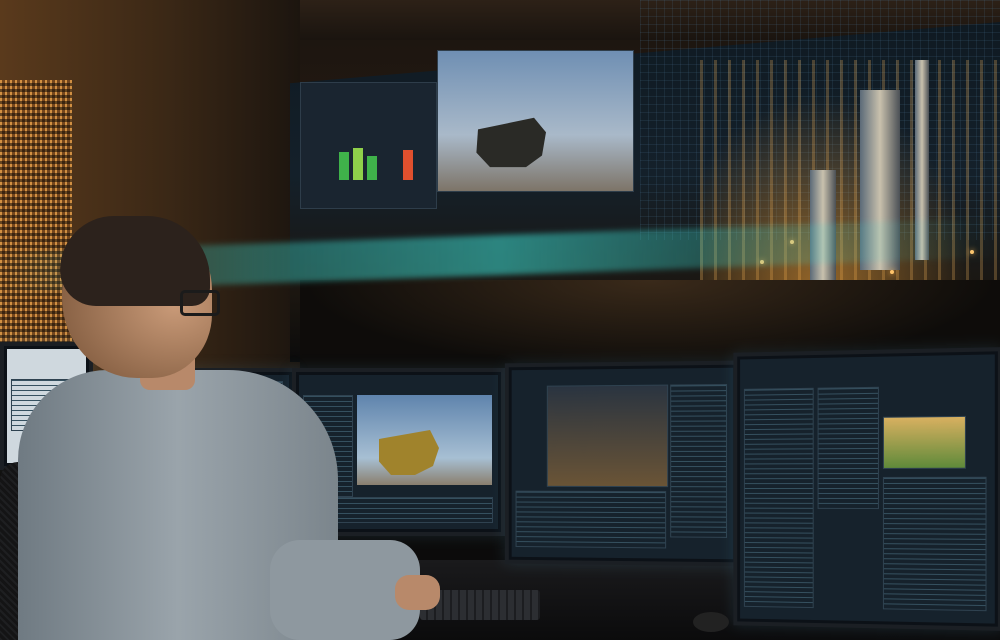 This screenshot has height=640, width=1000. Describe the element at coordinates (699, 461) in the screenshot. I see `properties-pane` at that location.